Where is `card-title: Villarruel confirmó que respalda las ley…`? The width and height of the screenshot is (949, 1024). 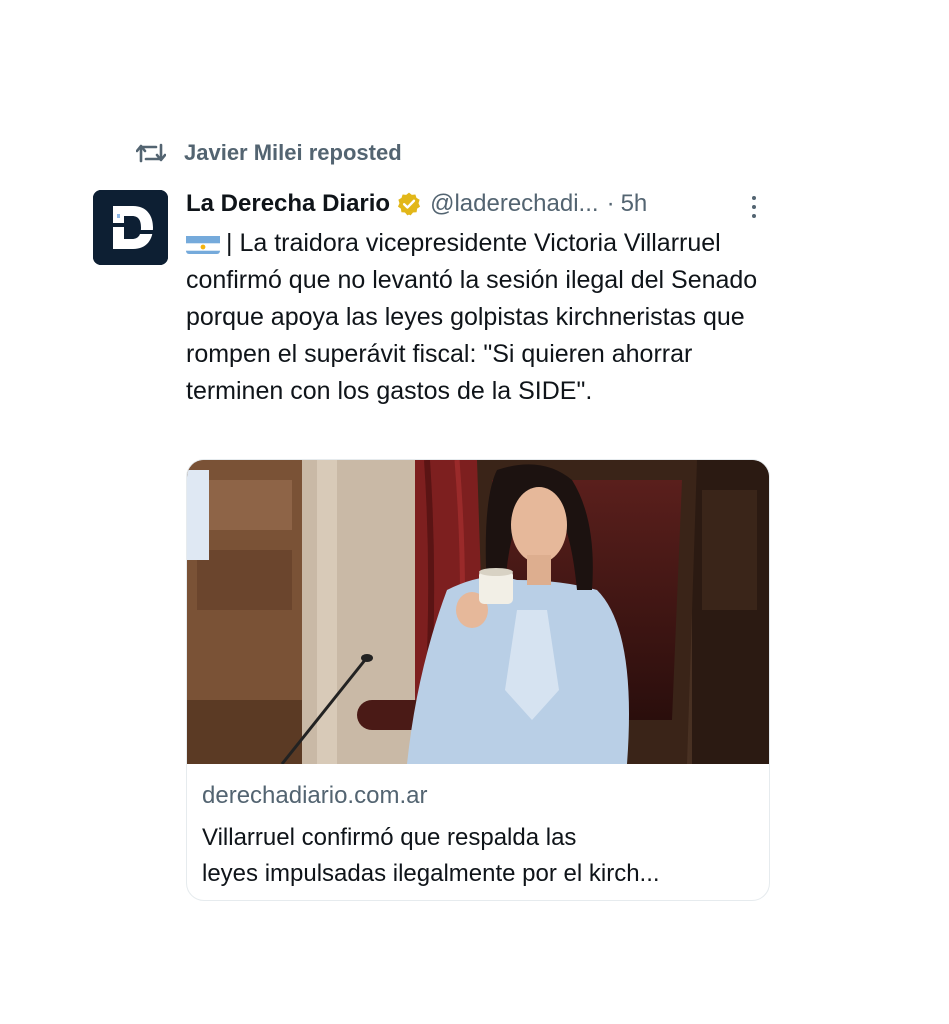
card-title: Villarruel confirmó que respalda las ley… is located at coordinates (479, 856).